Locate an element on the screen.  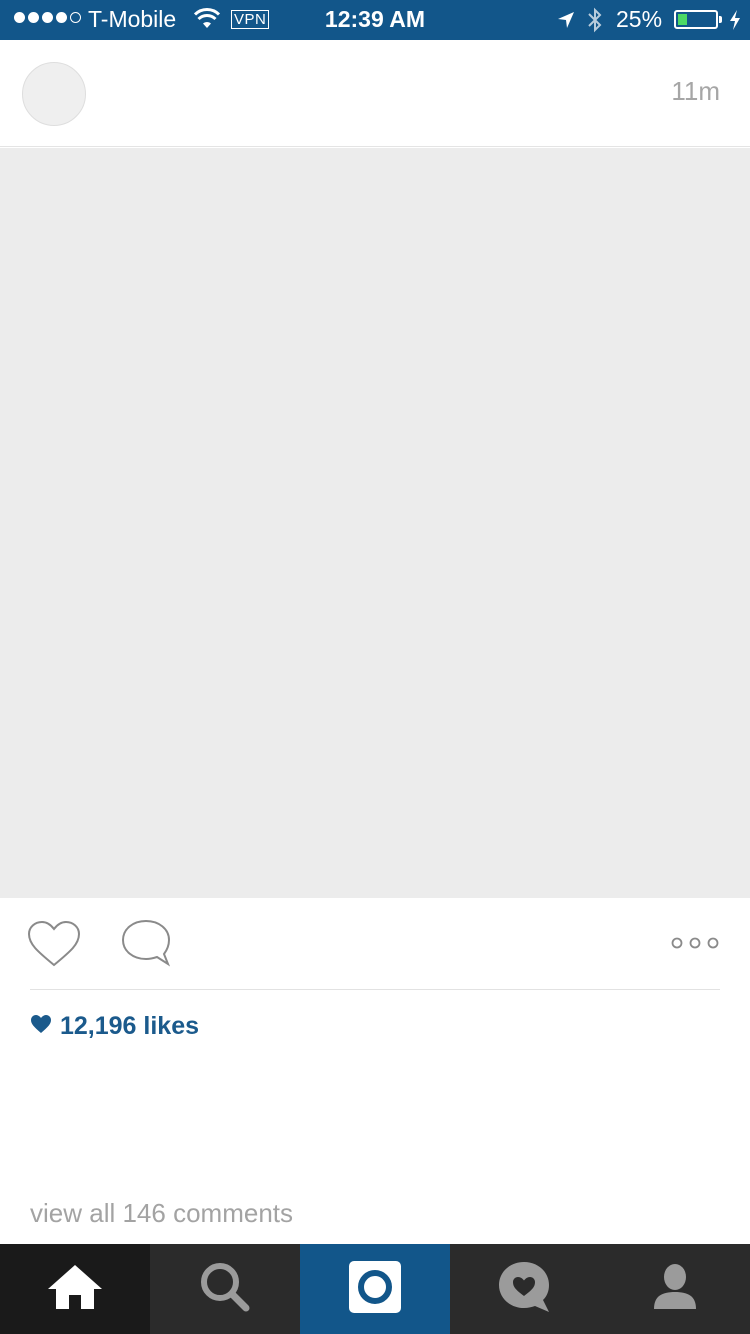
heart-bubble-icon is located at coordinates (525, 1289).